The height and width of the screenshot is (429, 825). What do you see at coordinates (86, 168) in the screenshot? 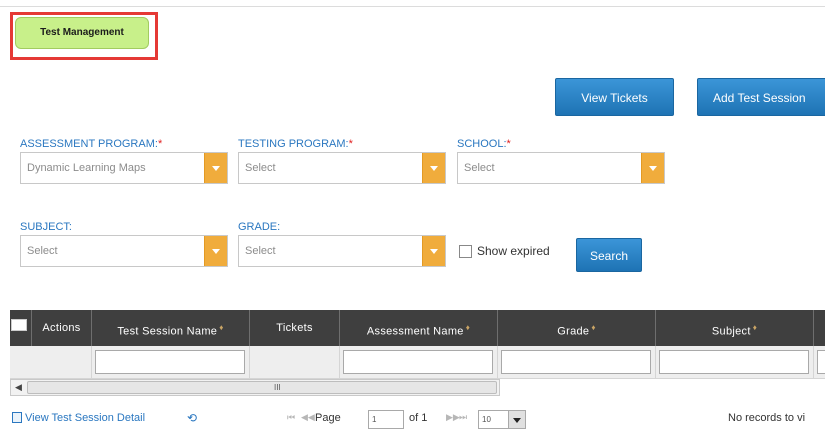
I see `assessment-program-value: Dynamic Learning Maps` at bounding box center [86, 168].